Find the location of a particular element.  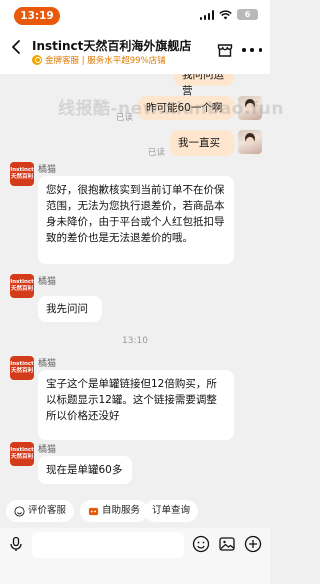

smile-icon is located at coordinates (19, 511).